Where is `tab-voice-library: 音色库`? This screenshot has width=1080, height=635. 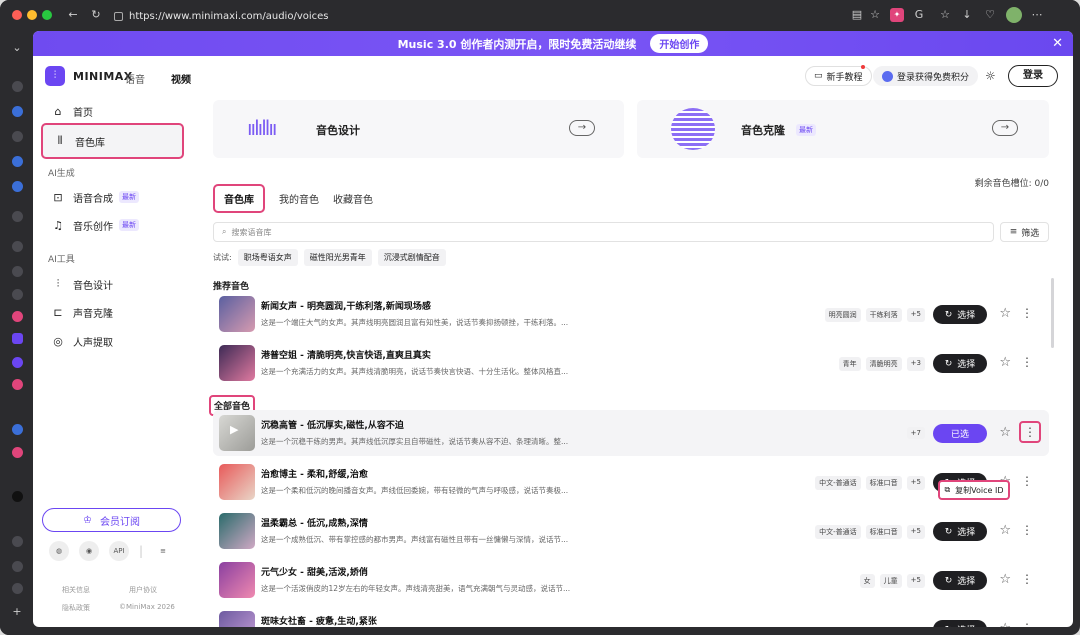 tab-voice-library: 音色库 is located at coordinates (239, 198).